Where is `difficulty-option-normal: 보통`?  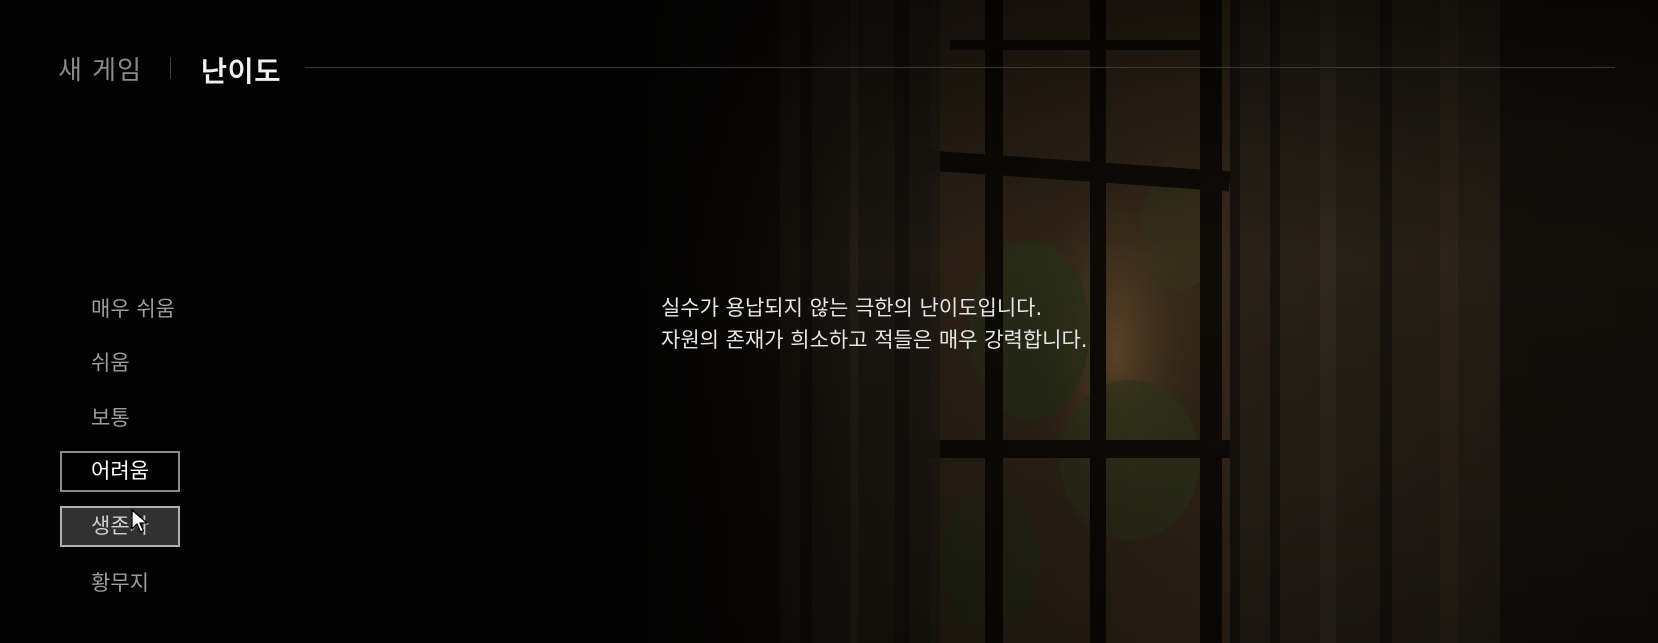 difficulty-option-normal: 보통 is located at coordinates (120, 418).